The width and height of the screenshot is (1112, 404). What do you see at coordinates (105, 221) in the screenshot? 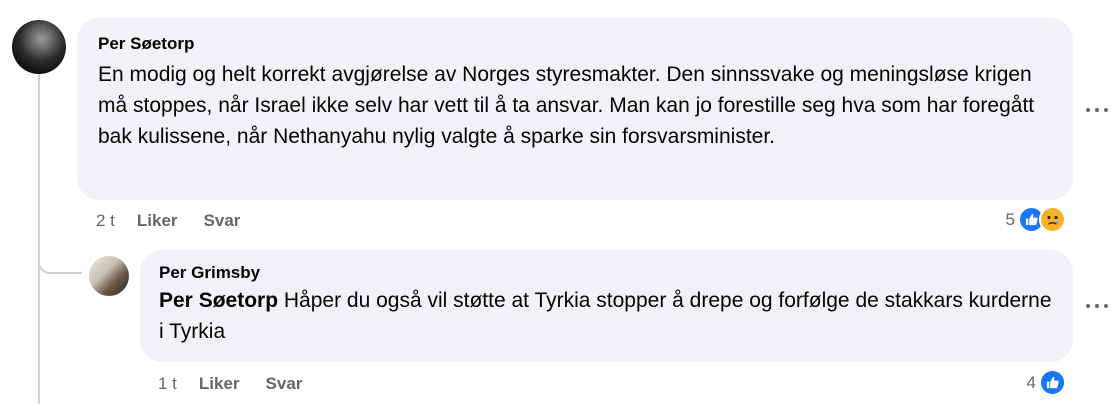
I see `comment-timestamp: 2 t` at bounding box center [105, 221].